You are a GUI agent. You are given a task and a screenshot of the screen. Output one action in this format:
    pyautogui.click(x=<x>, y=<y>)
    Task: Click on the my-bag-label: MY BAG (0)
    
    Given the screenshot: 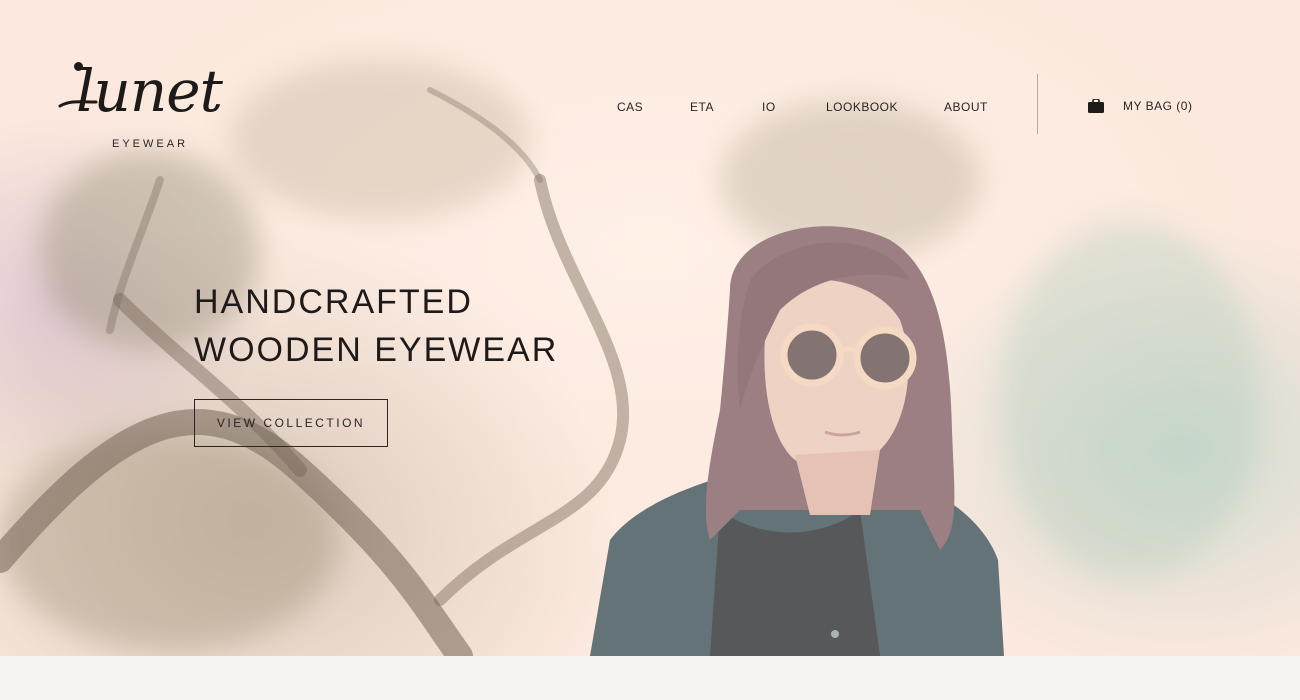 What is the action you would take?
    pyautogui.click(x=1158, y=106)
    